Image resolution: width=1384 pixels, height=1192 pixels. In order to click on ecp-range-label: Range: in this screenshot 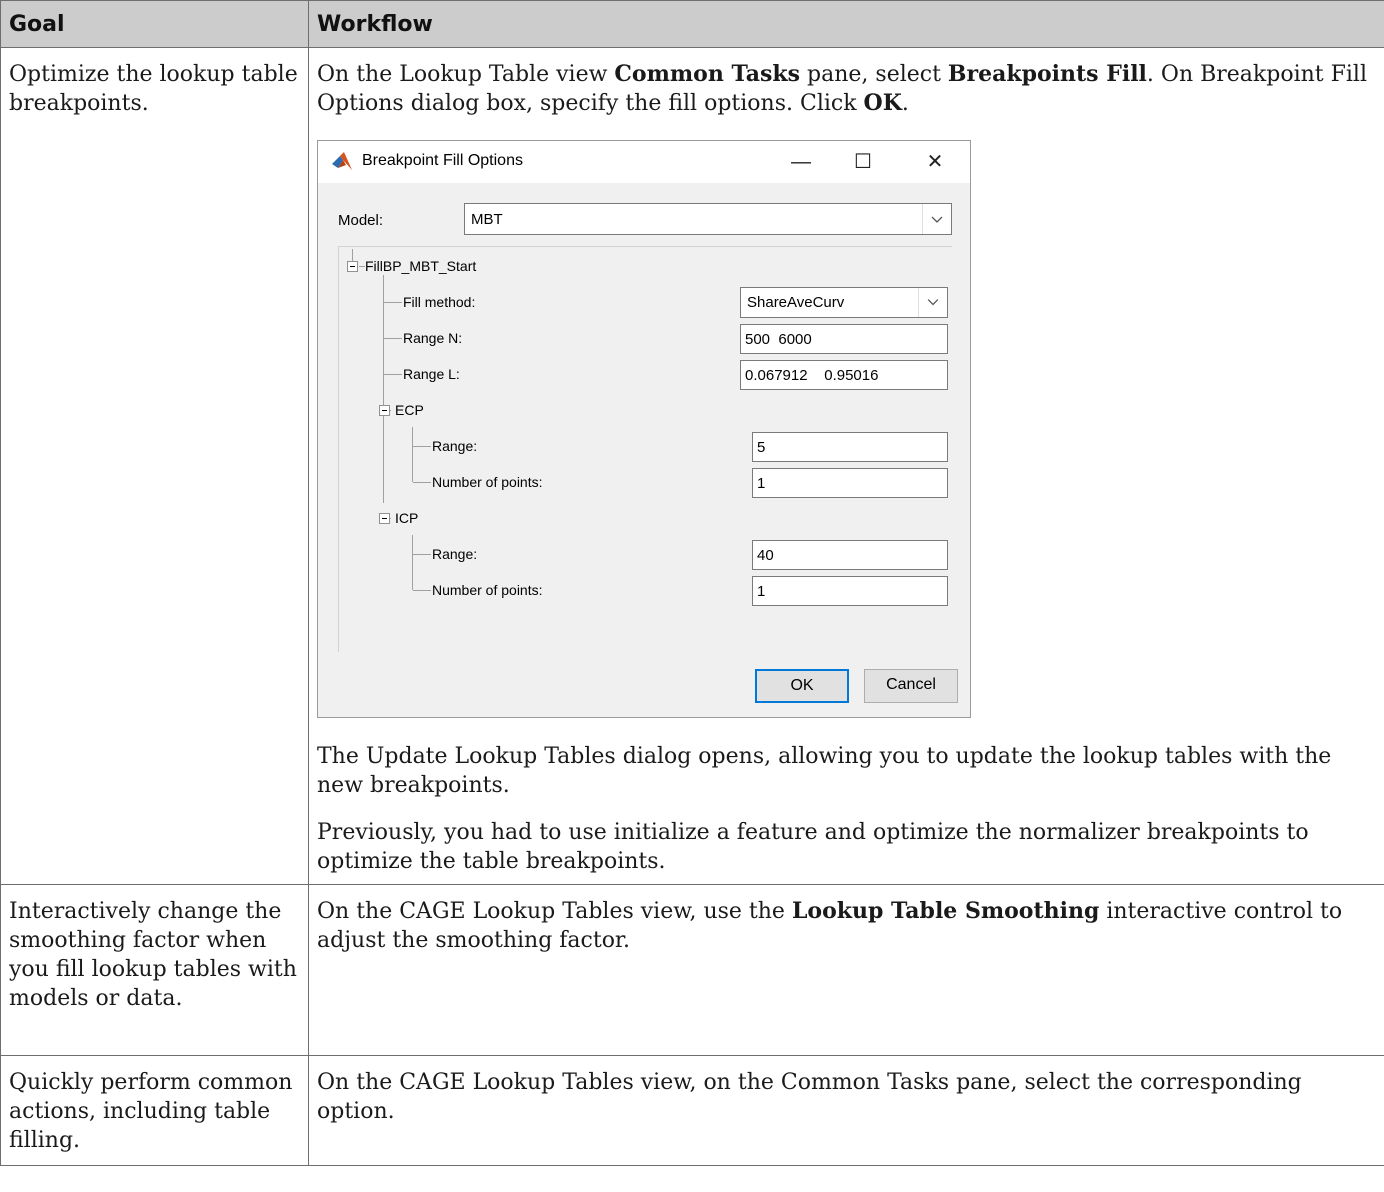, I will do `click(455, 446)`.